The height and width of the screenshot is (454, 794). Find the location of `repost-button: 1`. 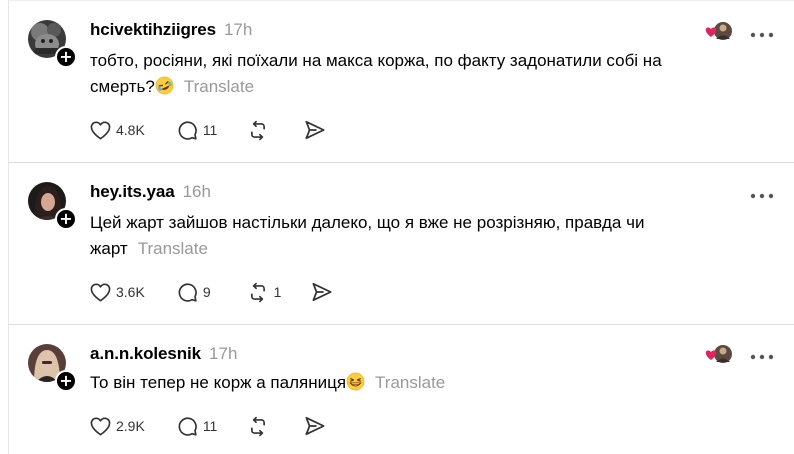

repost-button: 1 is located at coordinates (264, 292).